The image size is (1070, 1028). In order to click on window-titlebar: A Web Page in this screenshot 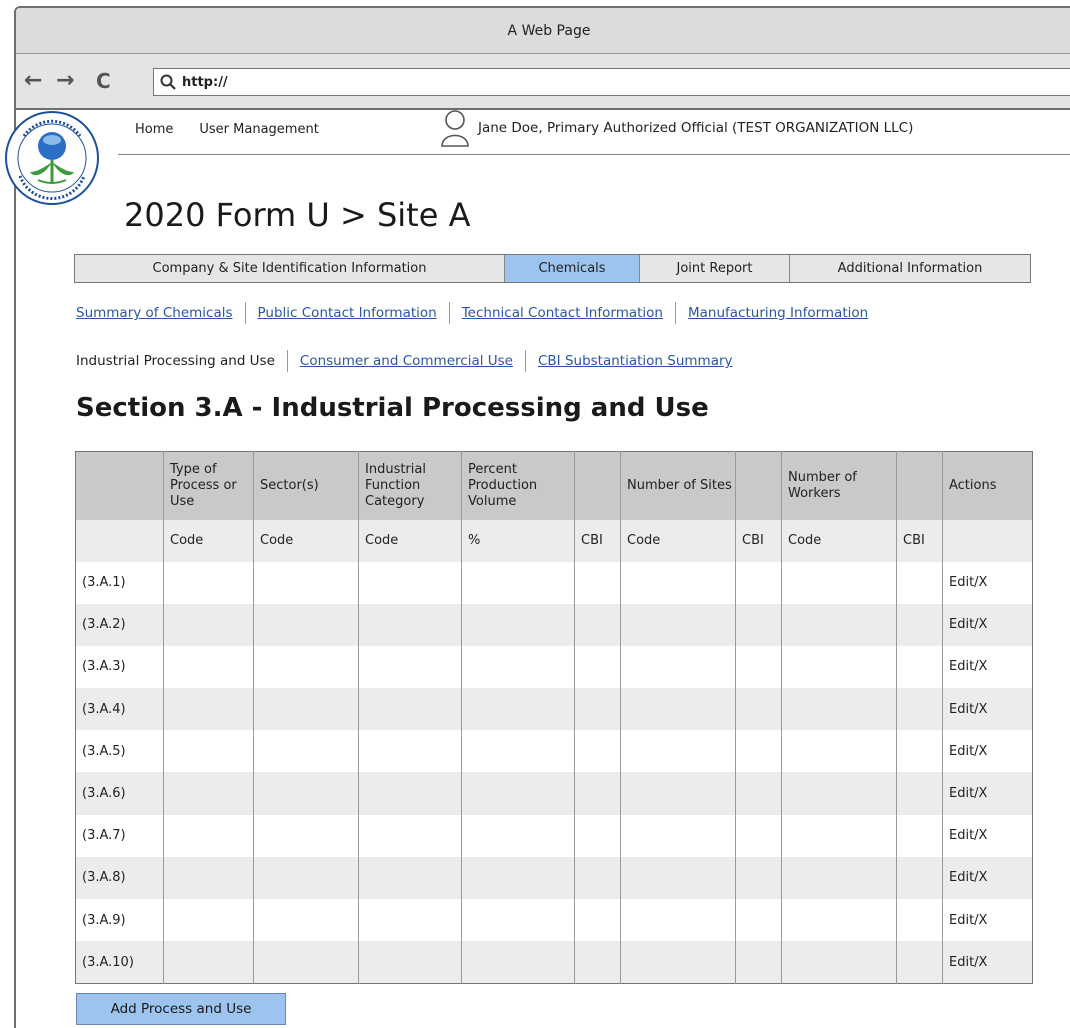, I will do `click(543, 31)`.